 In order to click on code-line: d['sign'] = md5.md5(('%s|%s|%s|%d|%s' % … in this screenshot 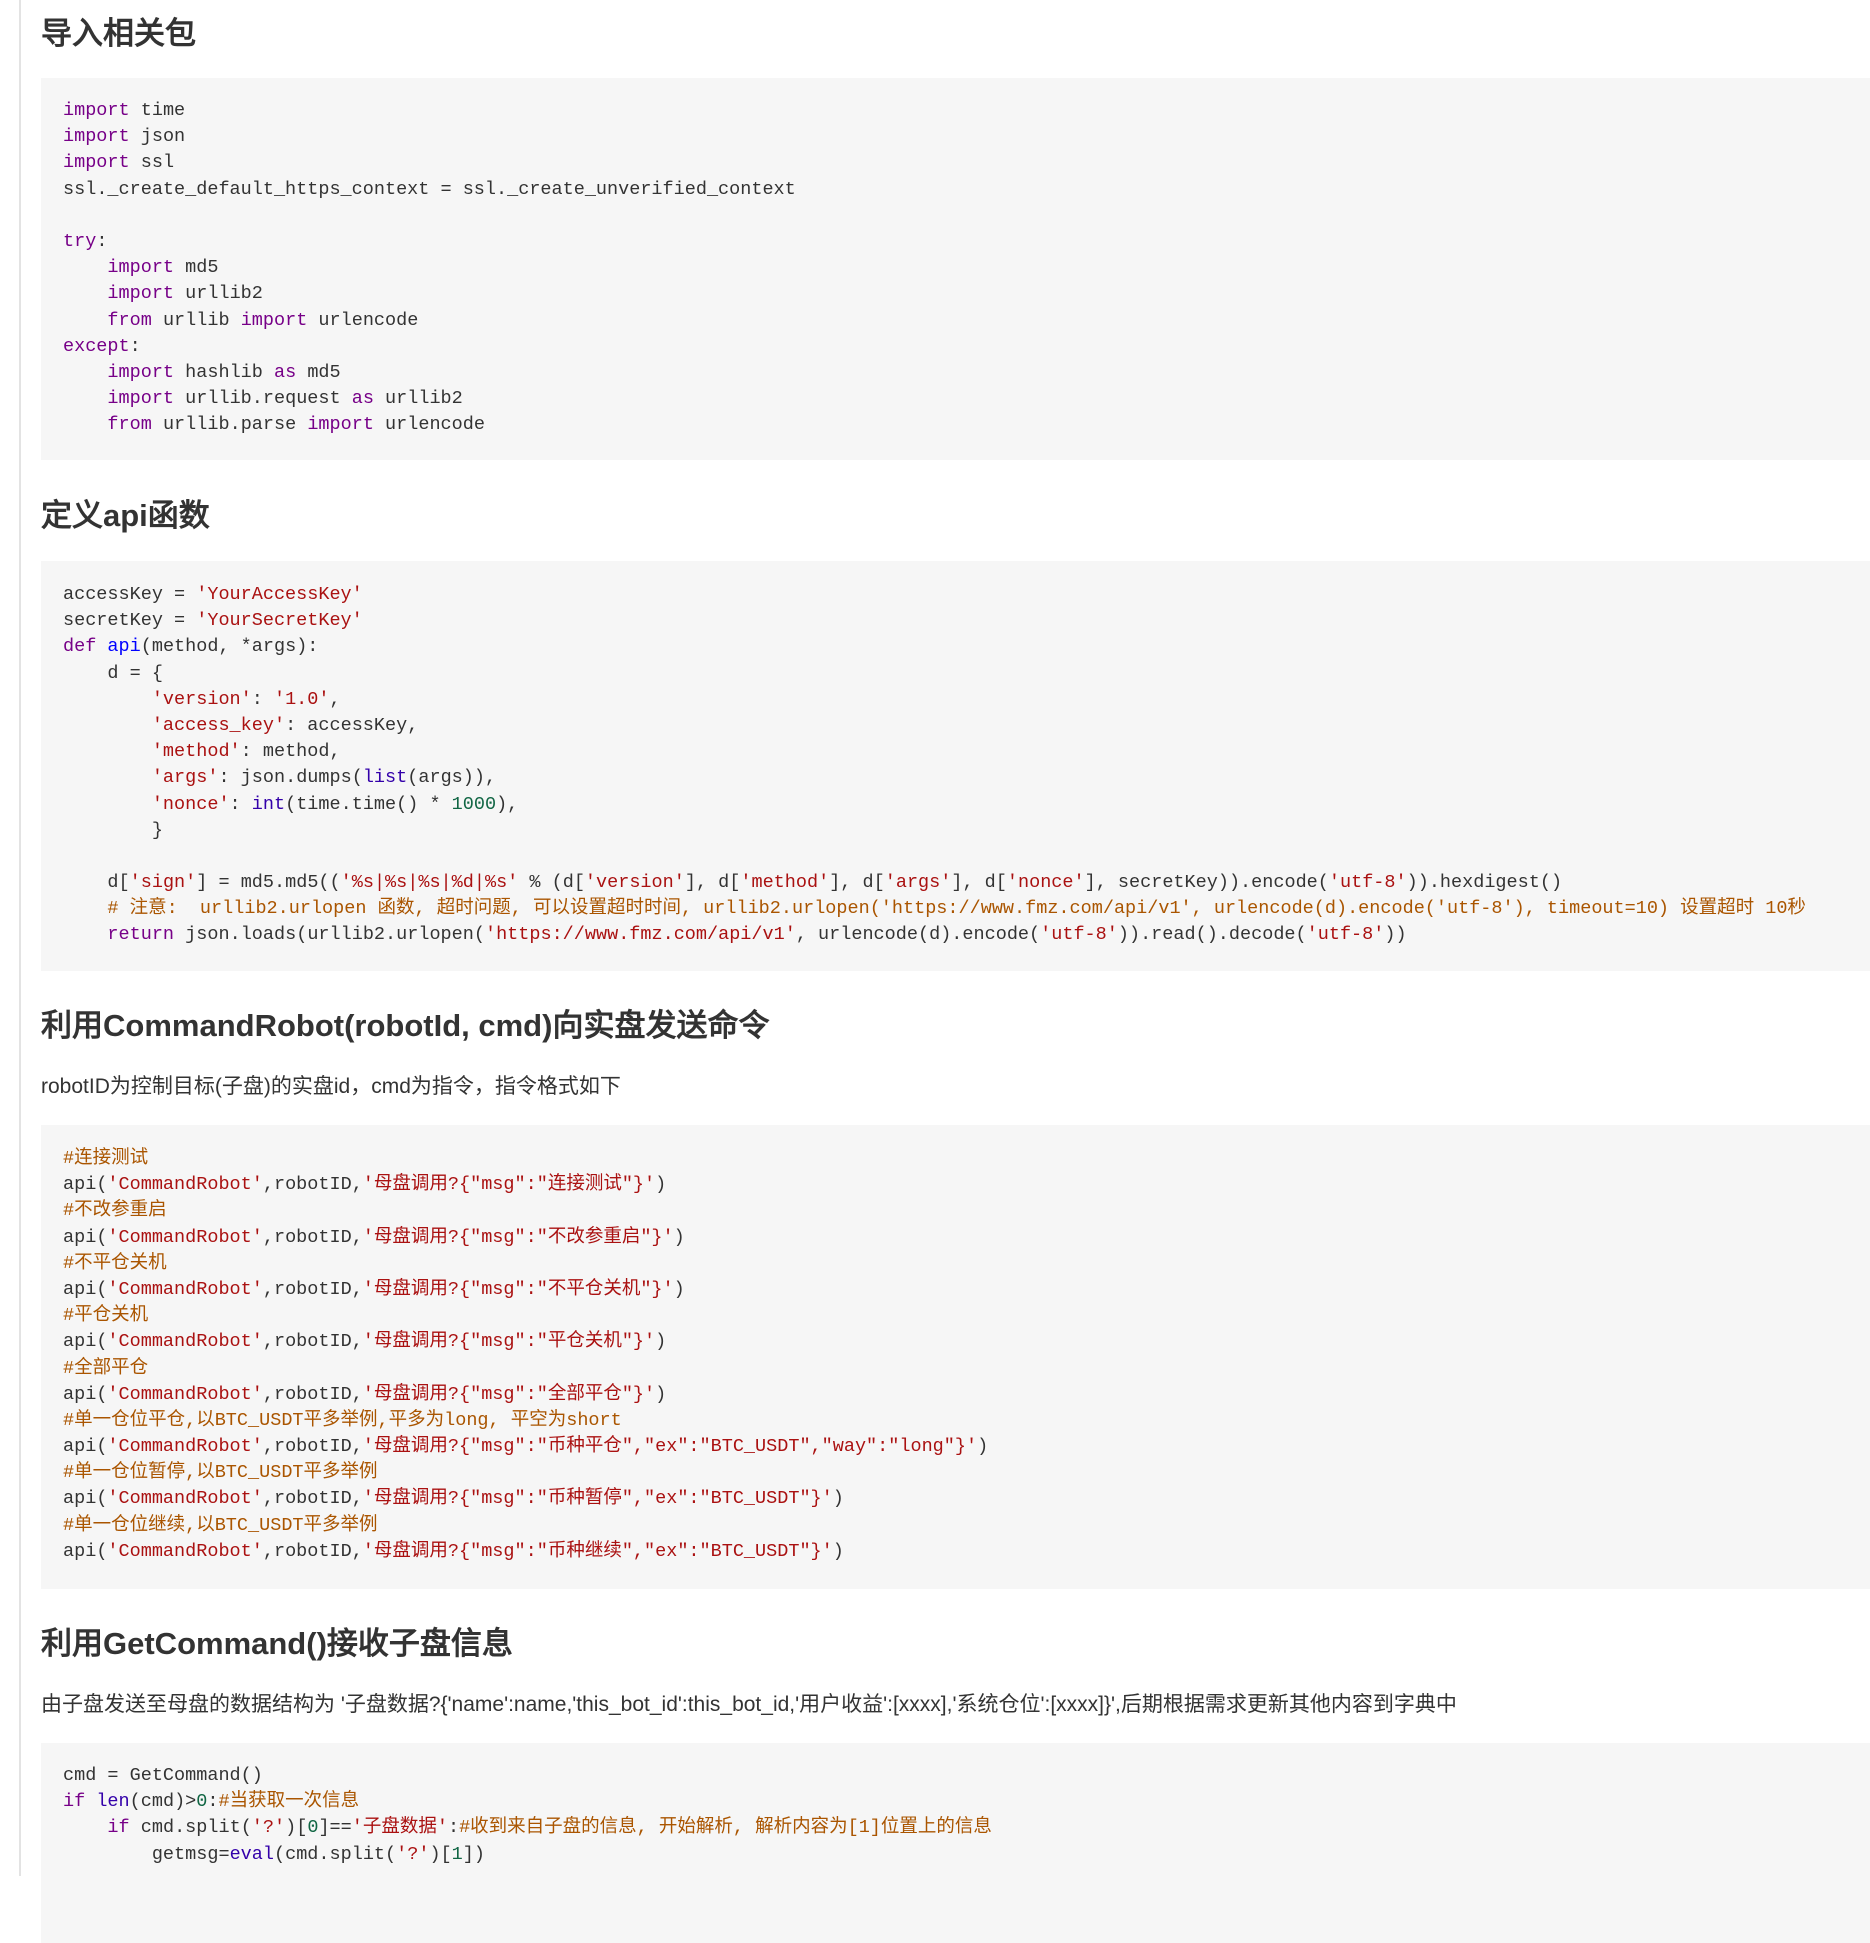, I will do `click(835, 883)`.